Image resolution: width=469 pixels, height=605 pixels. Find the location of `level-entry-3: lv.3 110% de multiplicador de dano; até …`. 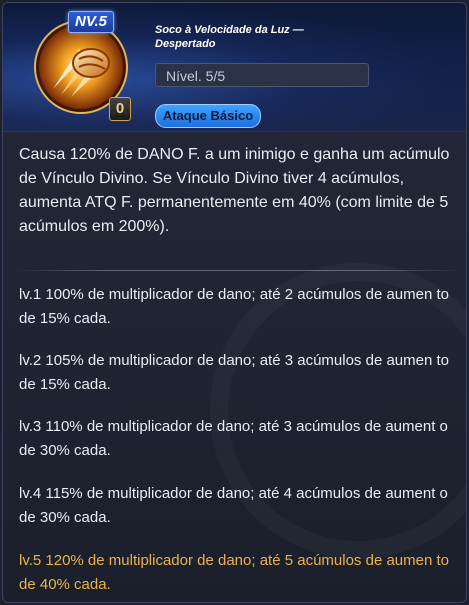

level-entry-3: lv.3 110% de multiplicador de dano; até … is located at coordinates (233, 438).